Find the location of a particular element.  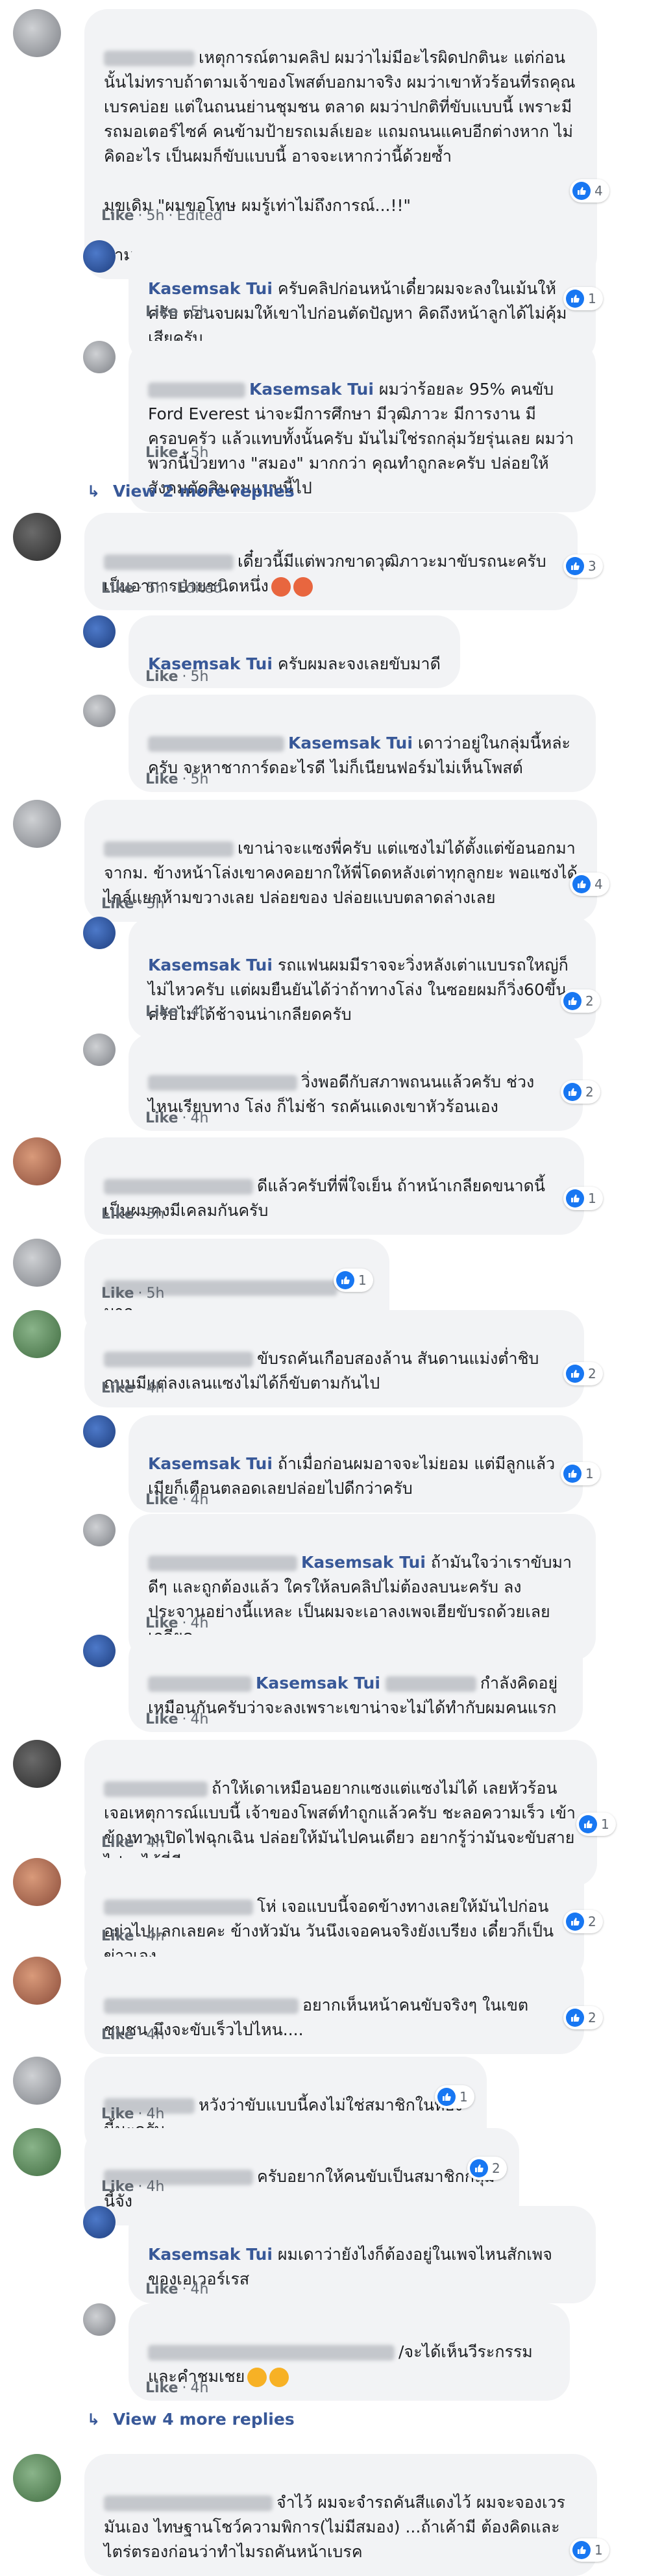

edited-label: Edited is located at coordinates (200, 588).